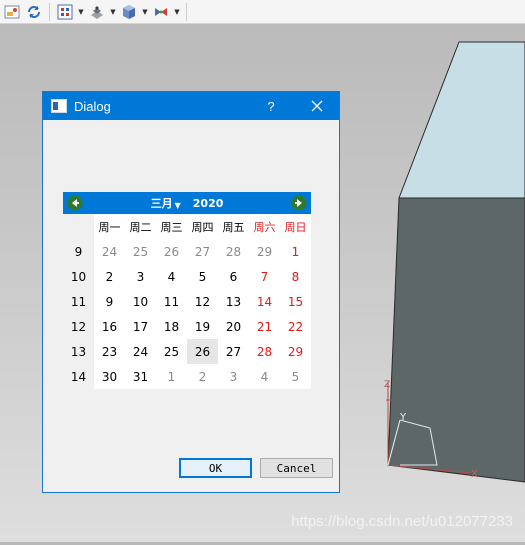 Image resolution: width=525 pixels, height=545 pixels. Describe the element at coordinates (387, 385) in the screenshot. I see `z-axis-label: Z` at that location.